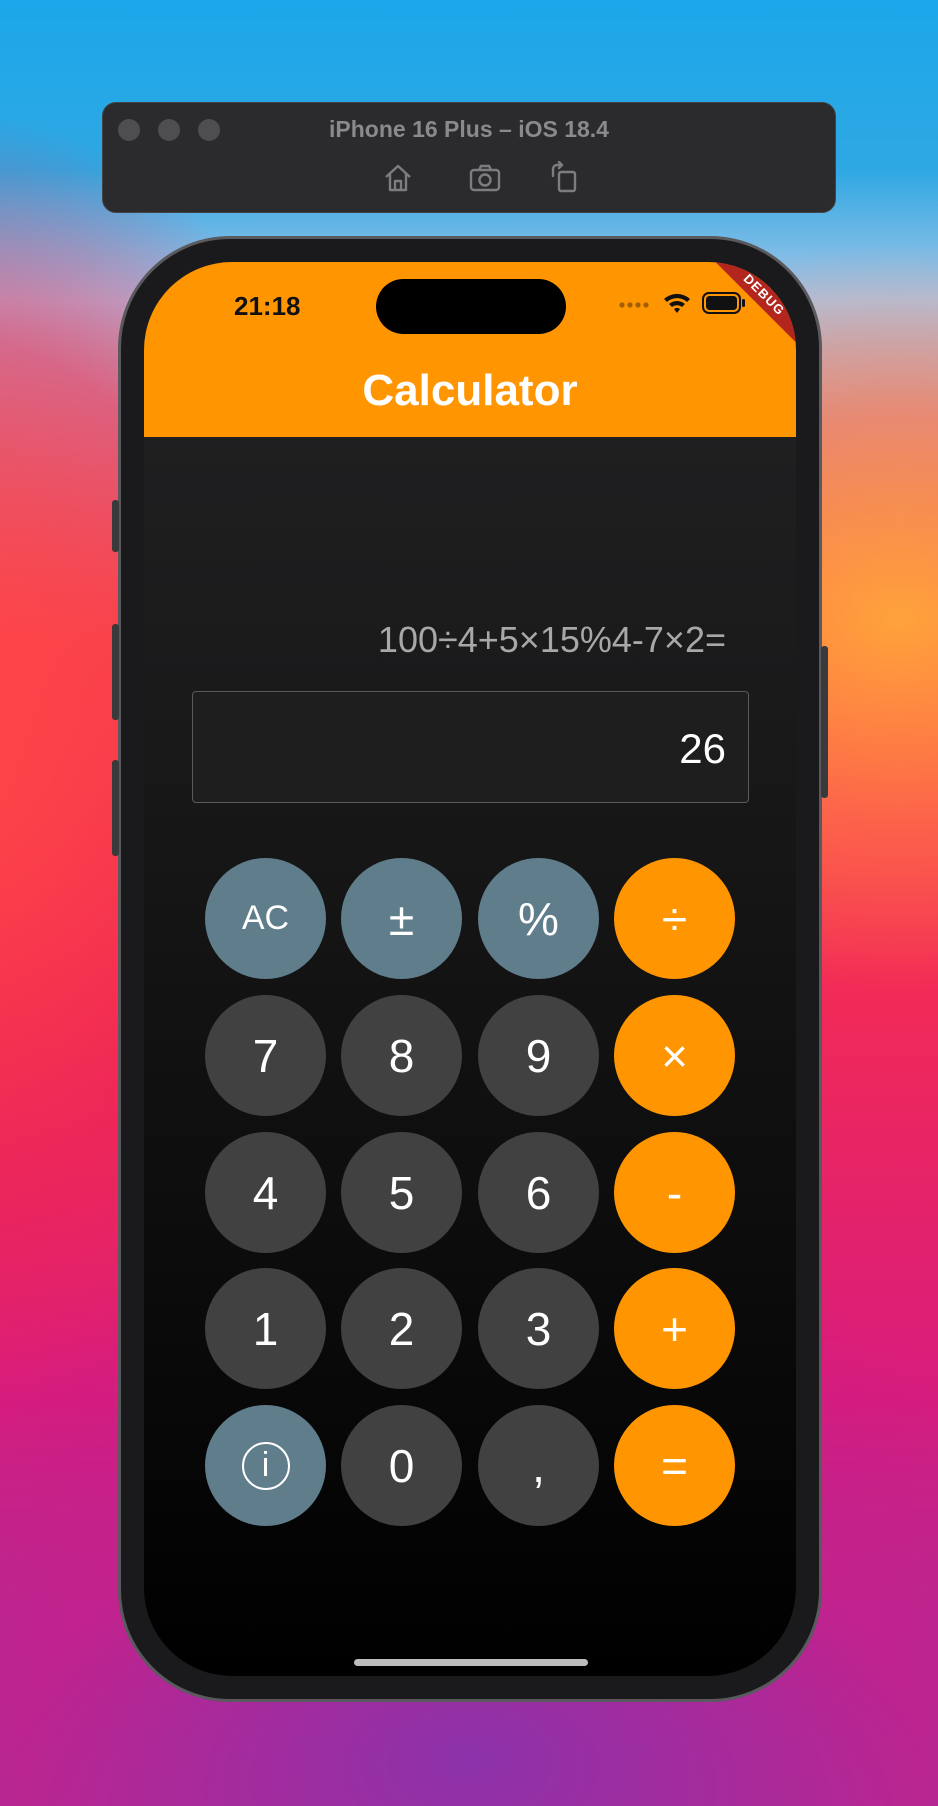  Describe the element at coordinates (401, 1328) in the screenshot. I see `digit-2-button: 2` at that location.